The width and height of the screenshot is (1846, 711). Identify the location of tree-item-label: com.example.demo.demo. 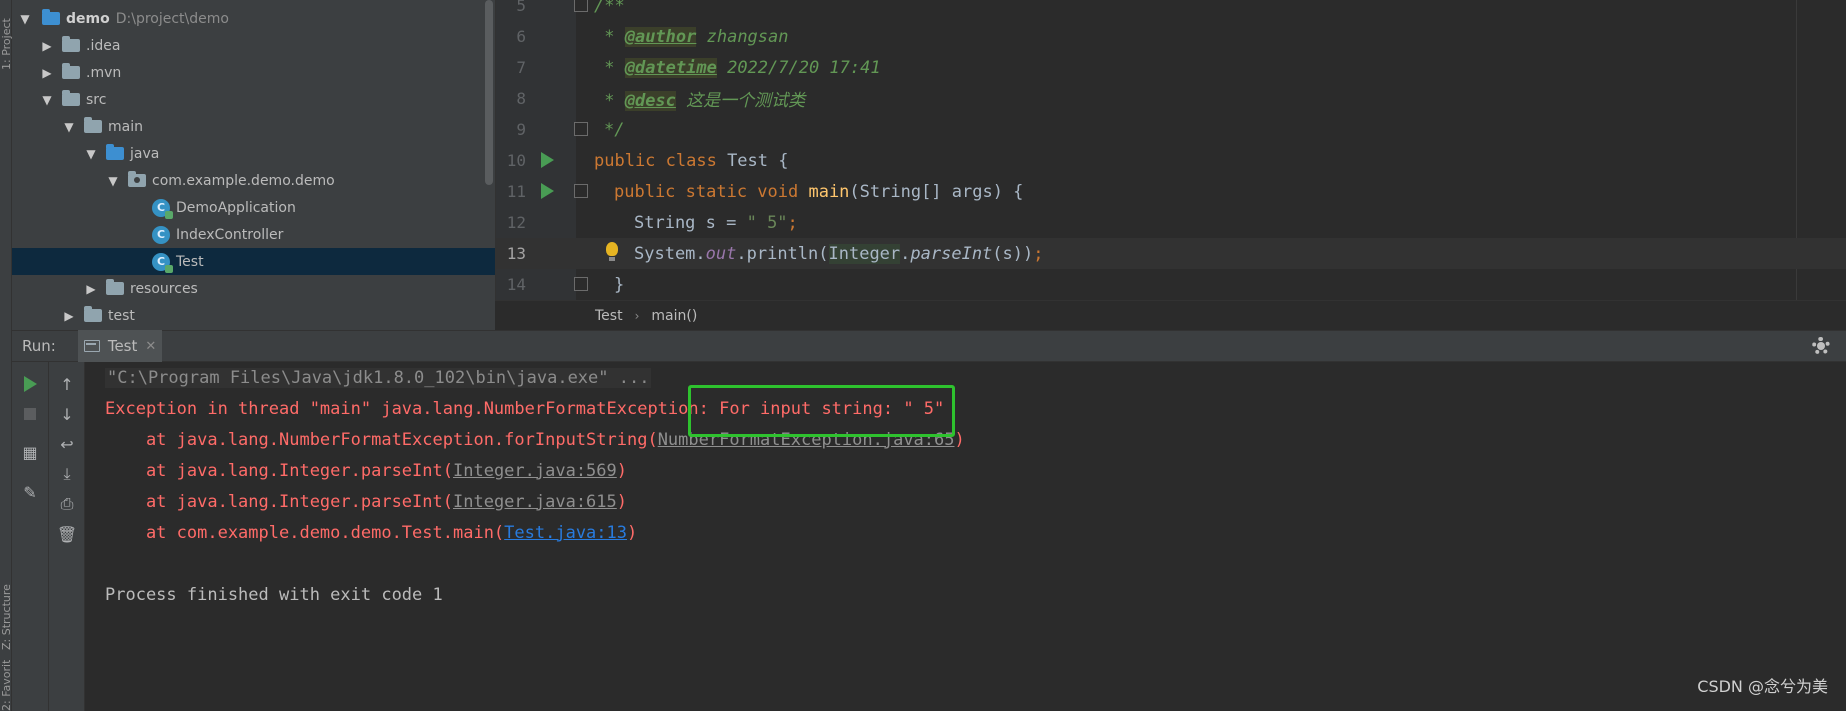
(243, 180).